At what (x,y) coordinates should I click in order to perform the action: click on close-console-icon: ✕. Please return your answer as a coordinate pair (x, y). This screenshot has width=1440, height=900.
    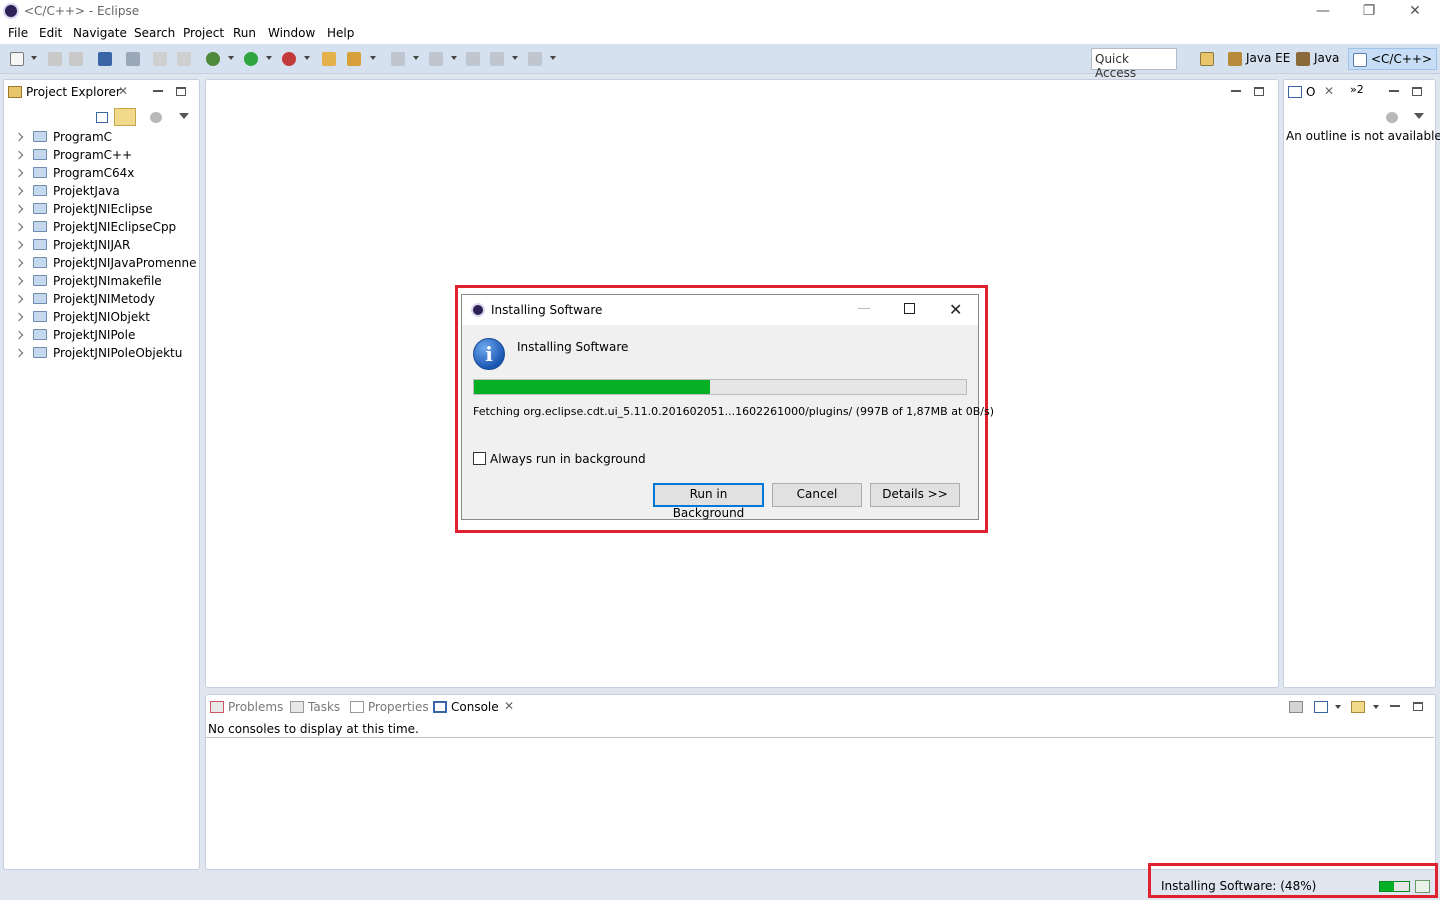
    Looking at the image, I should click on (509, 706).